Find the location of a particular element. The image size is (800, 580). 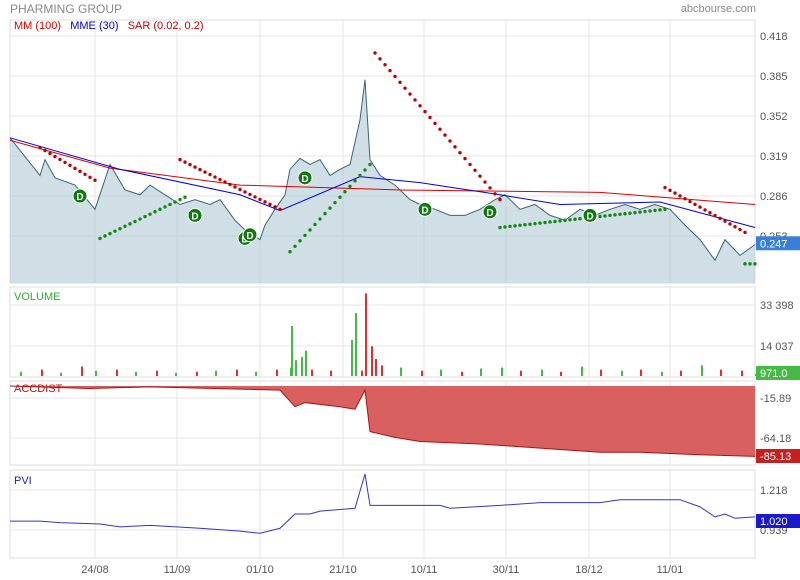

y-tick-label: 0.418 is located at coordinates (774, 37).